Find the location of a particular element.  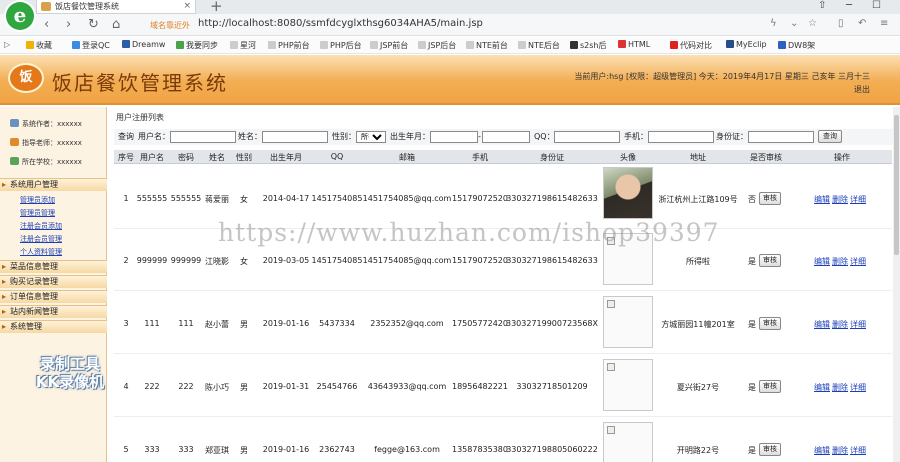

author-info: 系统作者：xxxxxx is located at coordinates (58, 124).